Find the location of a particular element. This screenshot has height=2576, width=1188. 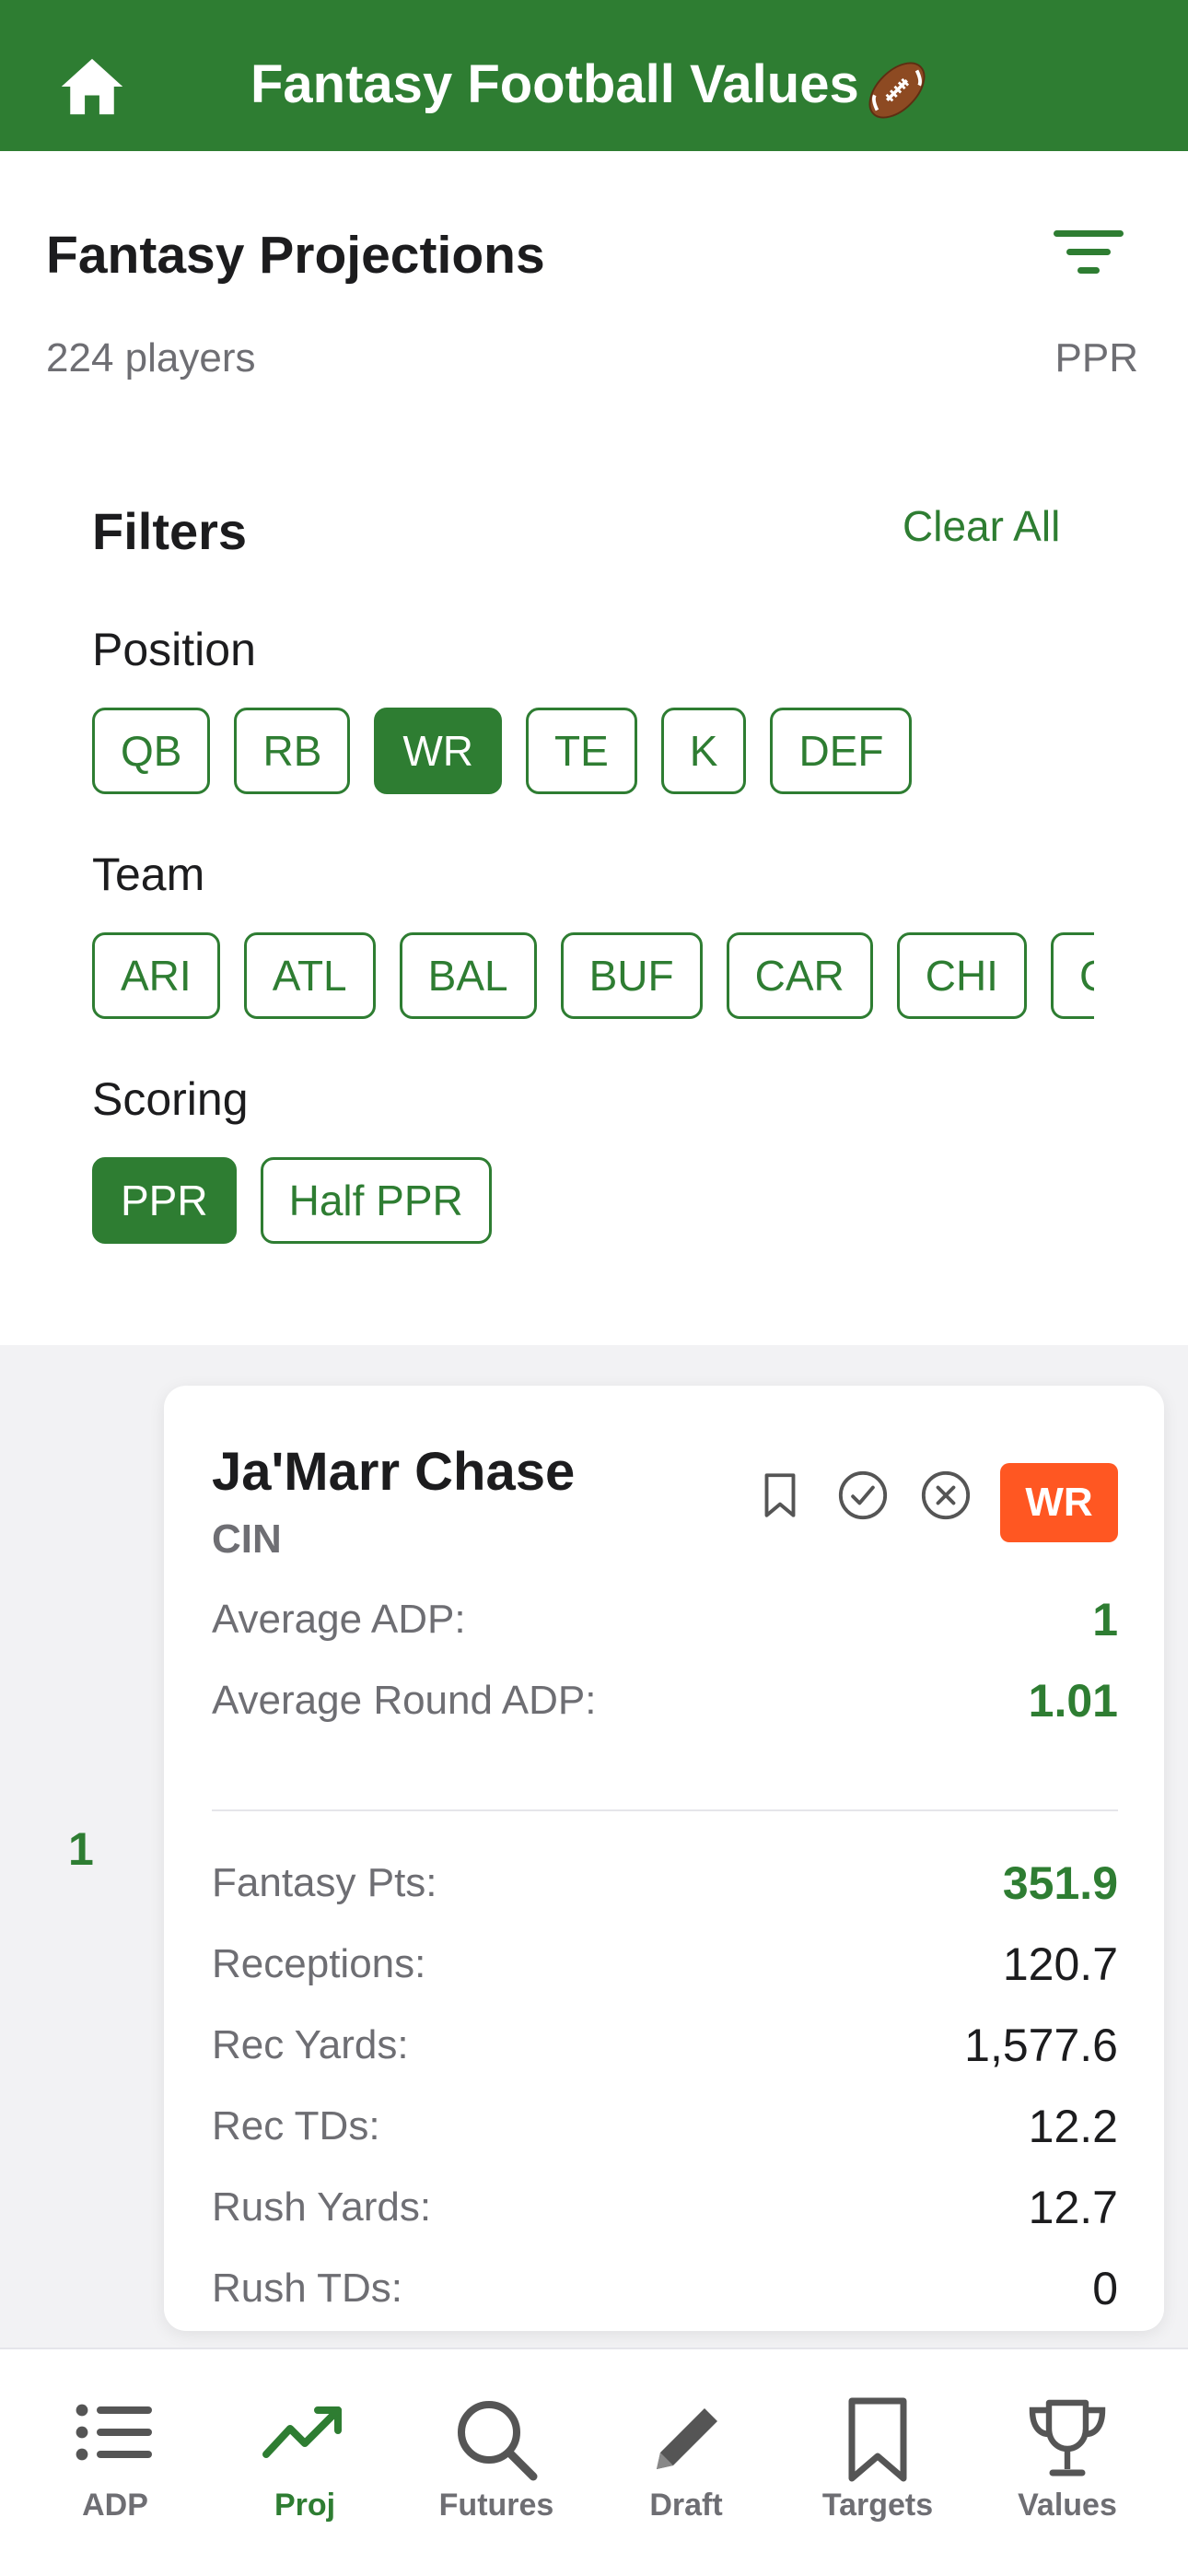

stat-value: 1.01 is located at coordinates (1073, 1701).